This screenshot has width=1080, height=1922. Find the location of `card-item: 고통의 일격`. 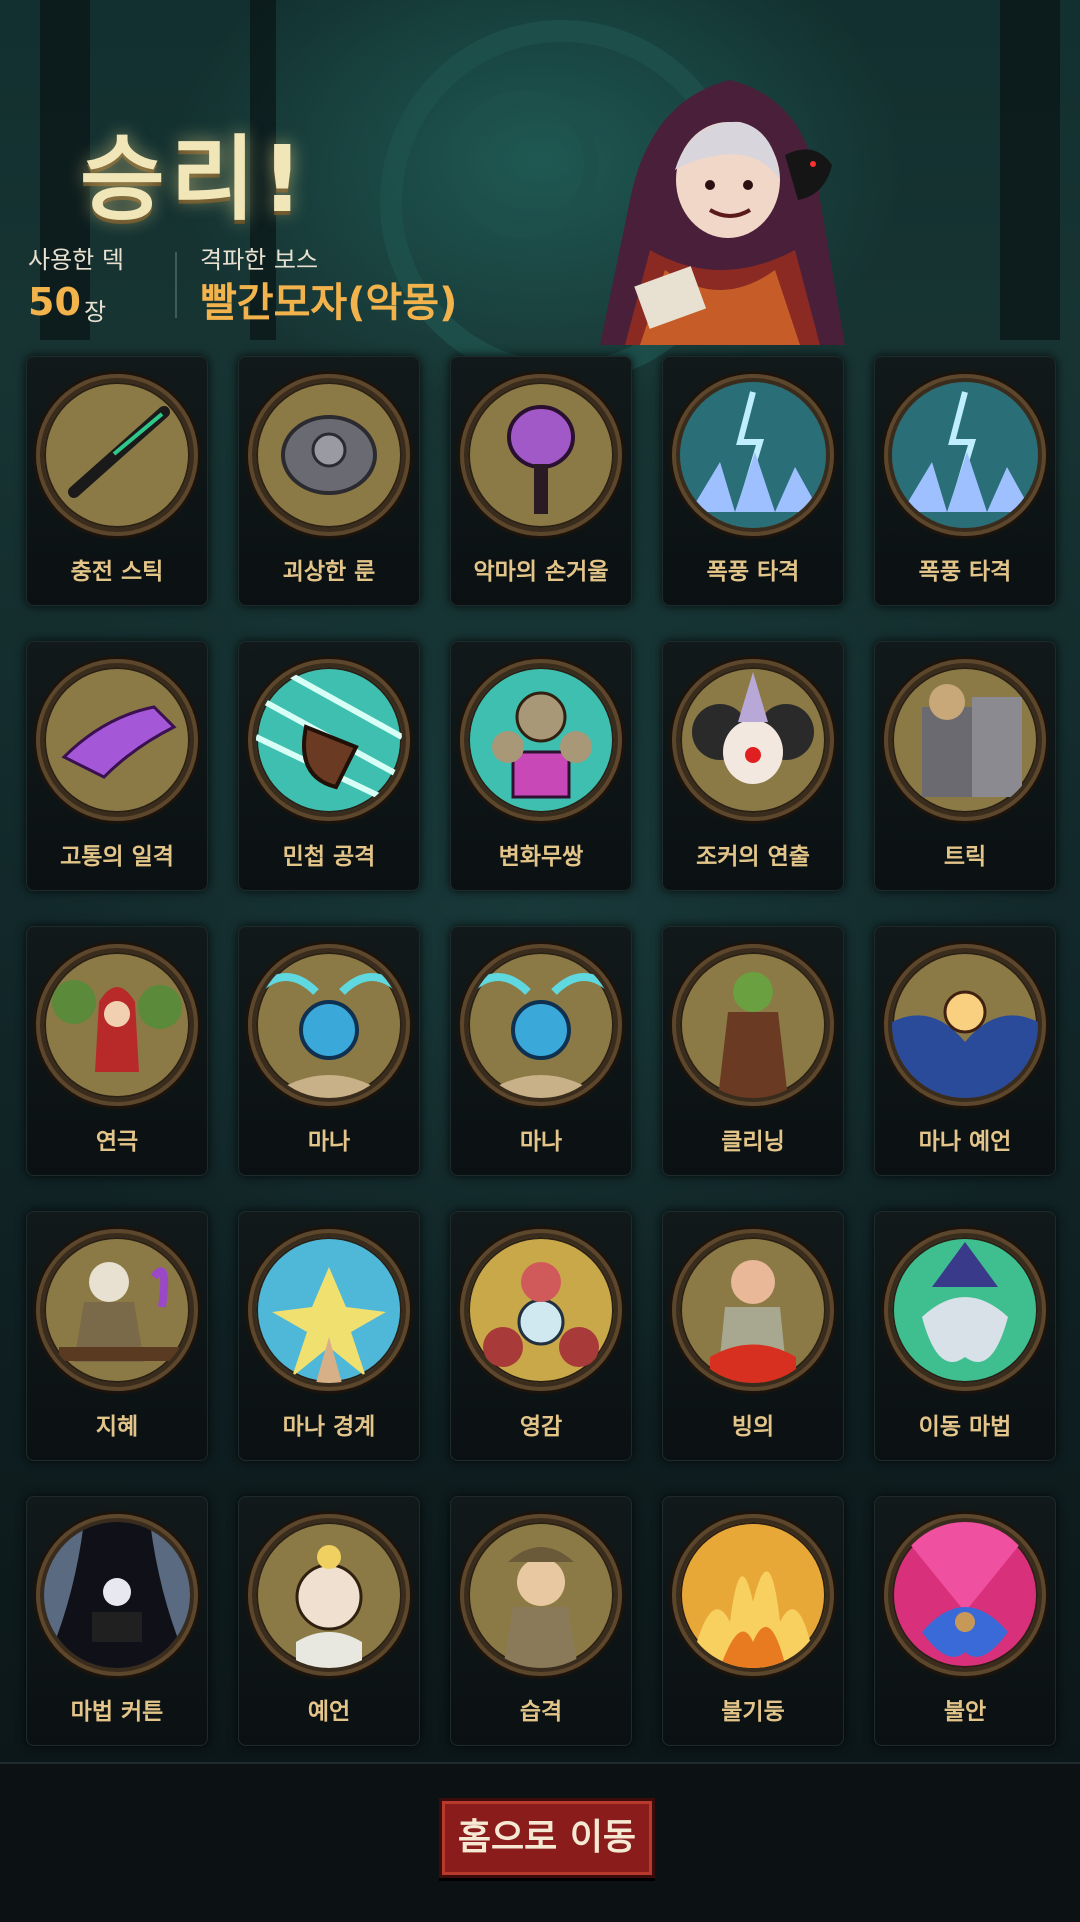

card-item: 고통의 일격 is located at coordinates (117, 766).